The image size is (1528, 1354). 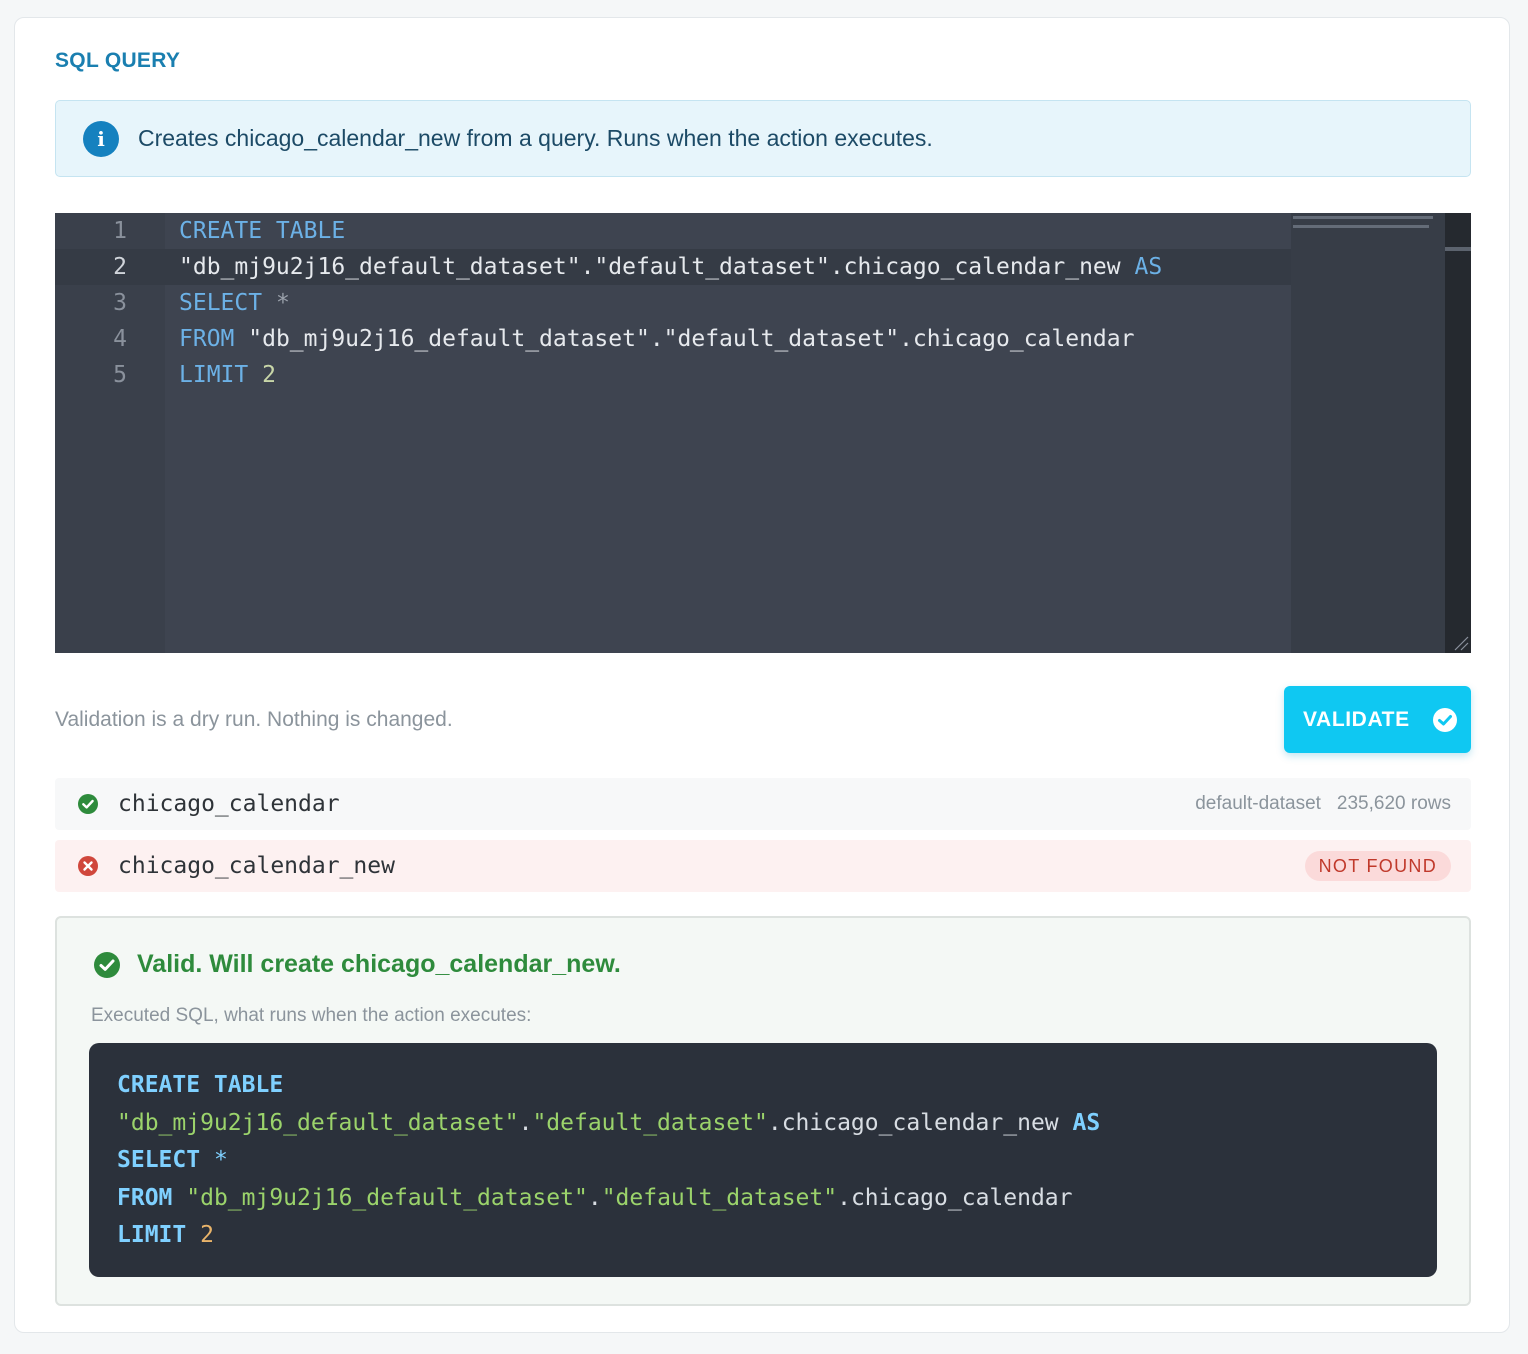 I want to click on table-dataset: default-dataset, so click(x=1258, y=803).